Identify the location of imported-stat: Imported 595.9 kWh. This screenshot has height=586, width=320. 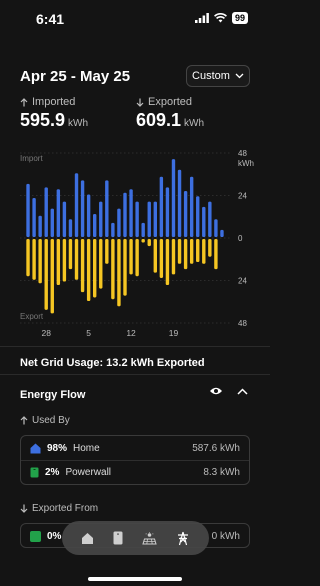
(54, 113).